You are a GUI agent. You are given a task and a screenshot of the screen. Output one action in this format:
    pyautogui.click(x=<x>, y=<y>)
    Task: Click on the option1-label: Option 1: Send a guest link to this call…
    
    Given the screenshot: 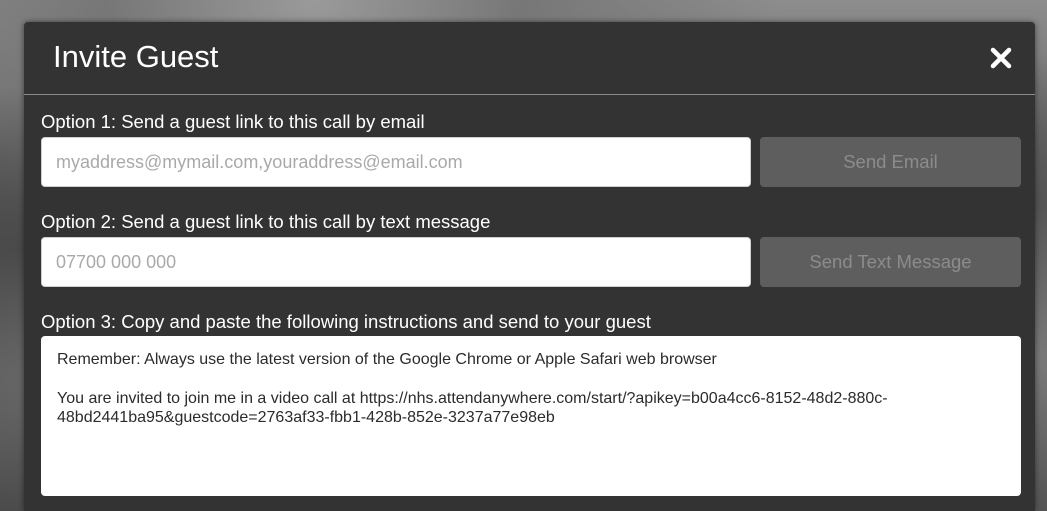 What is the action you would take?
    pyautogui.click(x=233, y=121)
    